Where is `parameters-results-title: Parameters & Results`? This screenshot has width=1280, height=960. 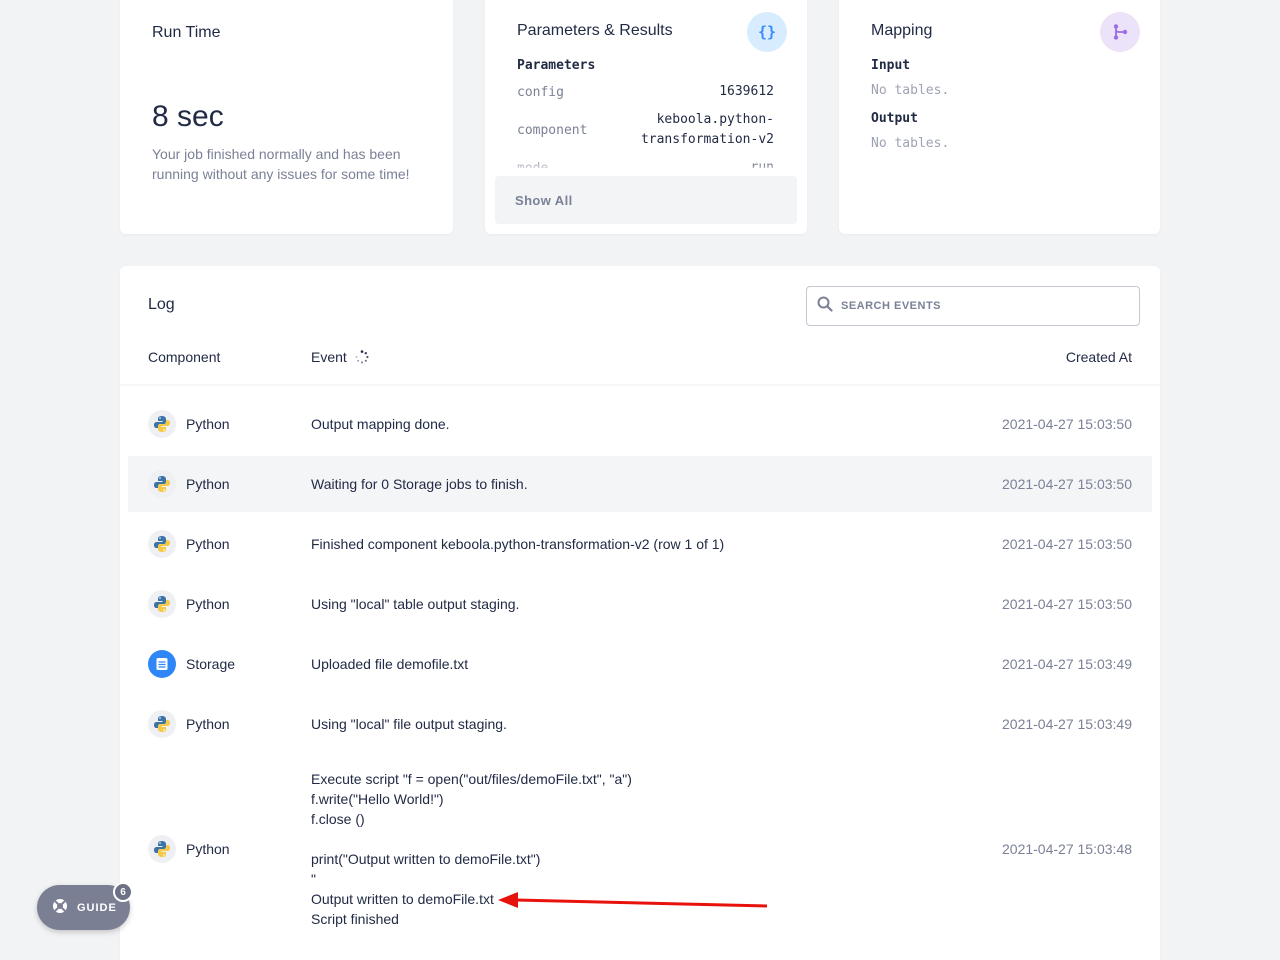 parameters-results-title: Parameters & Results is located at coordinates (595, 30).